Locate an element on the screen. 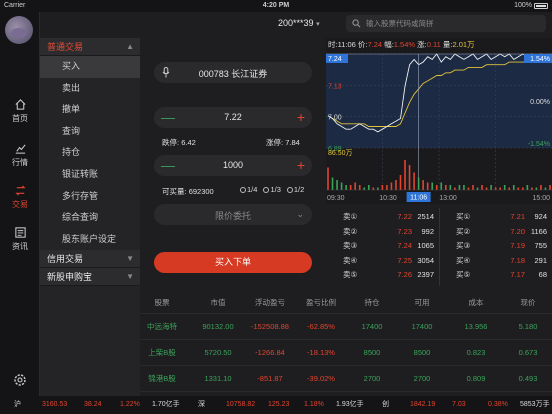 This screenshot has width=552, height=414. chevron-down-icon: ⌄ is located at coordinates (300, 214).